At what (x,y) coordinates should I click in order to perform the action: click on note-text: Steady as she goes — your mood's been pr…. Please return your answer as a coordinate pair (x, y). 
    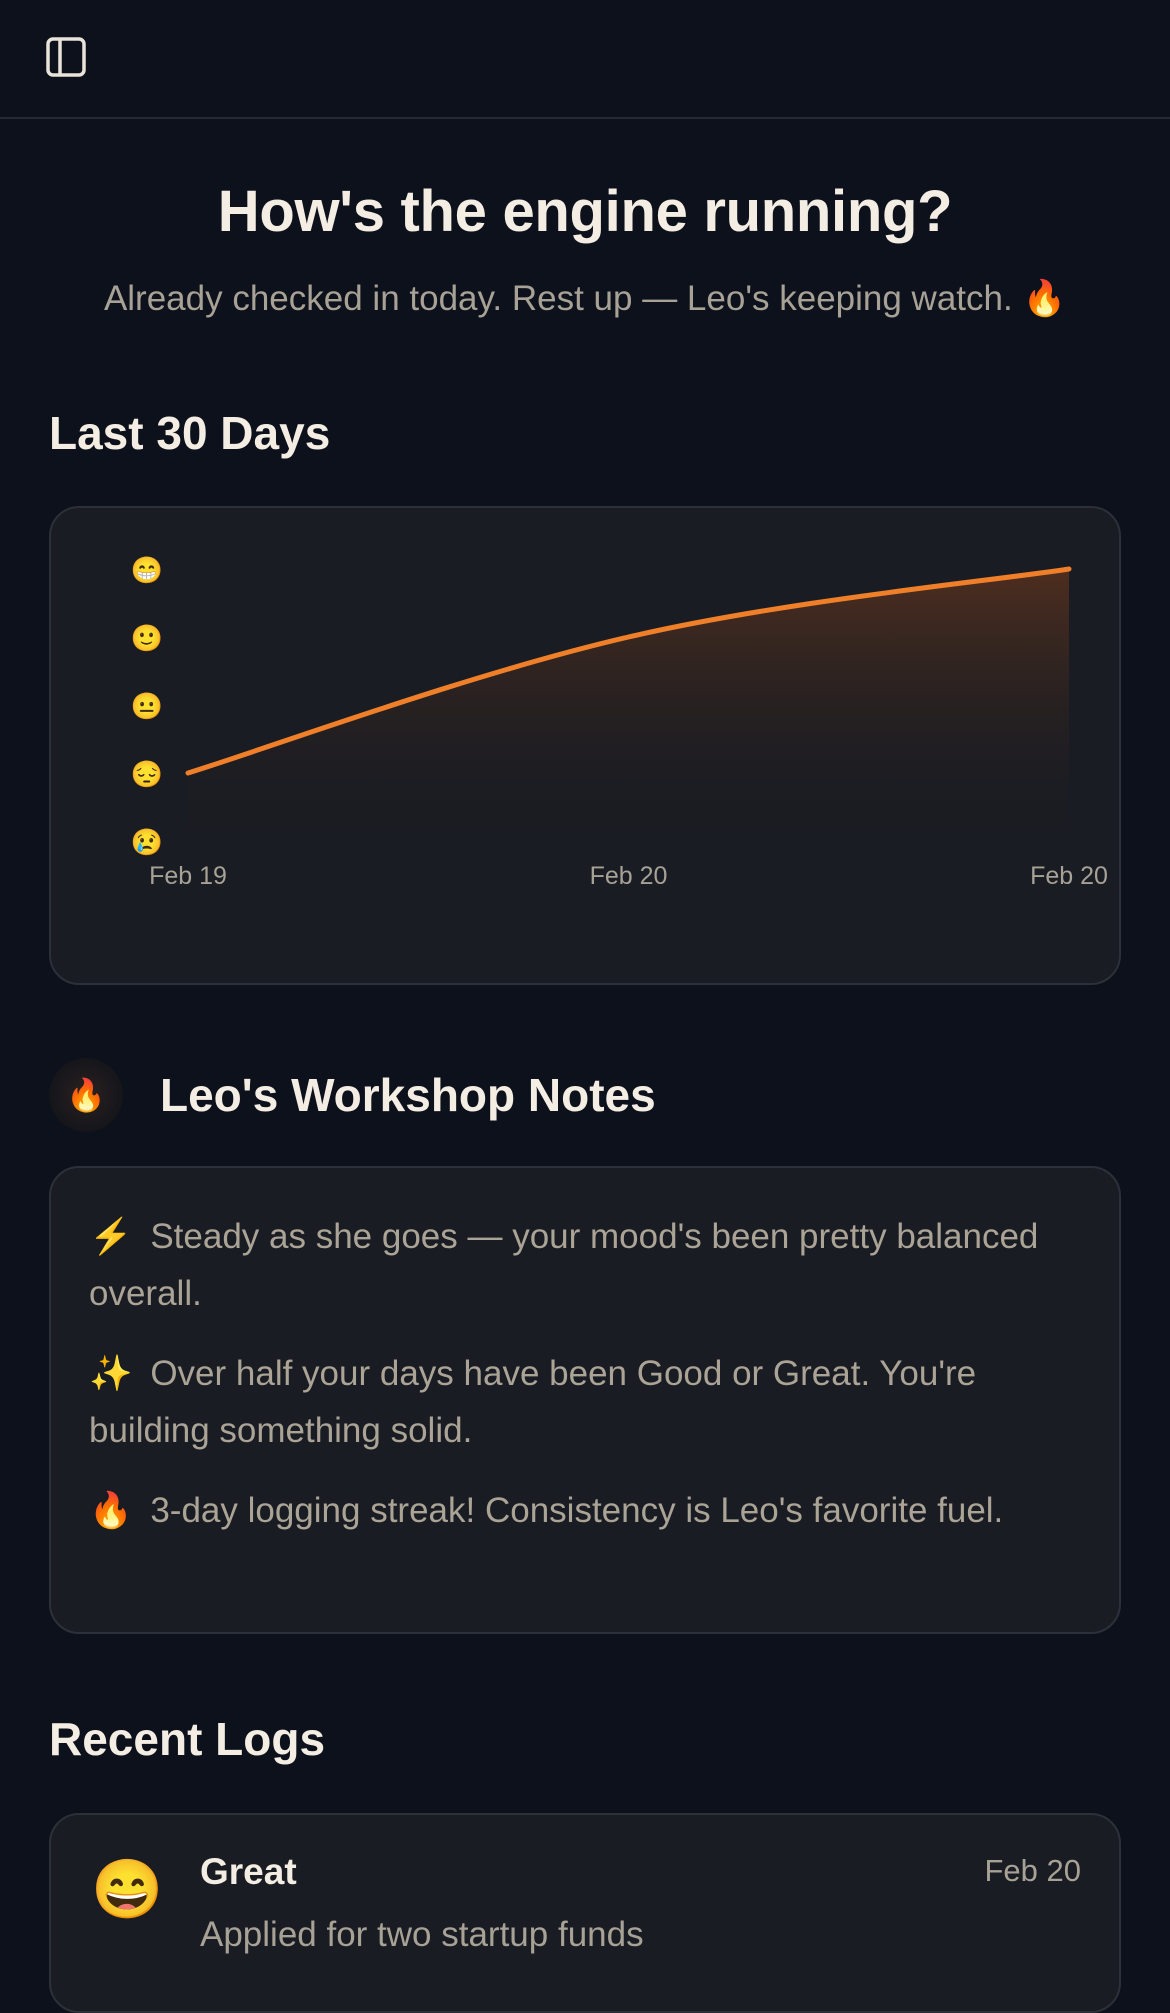
    Looking at the image, I should click on (564, 1265).